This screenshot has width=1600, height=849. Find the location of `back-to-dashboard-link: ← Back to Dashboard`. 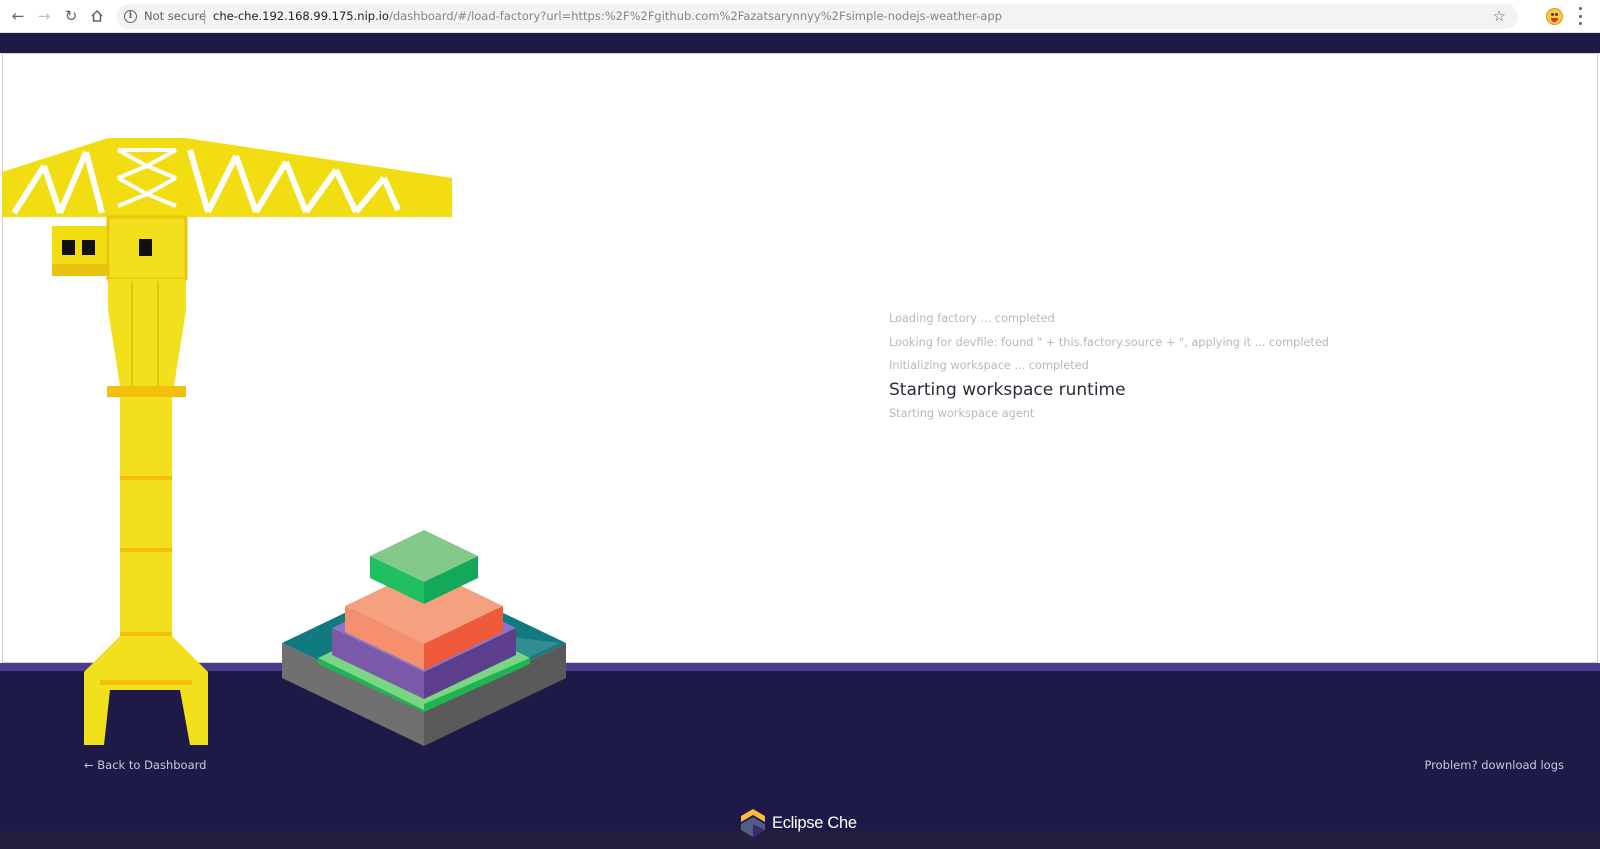

back-to-dashboard-link: ← Back to Dashboard is located at coordinates (145, 765).